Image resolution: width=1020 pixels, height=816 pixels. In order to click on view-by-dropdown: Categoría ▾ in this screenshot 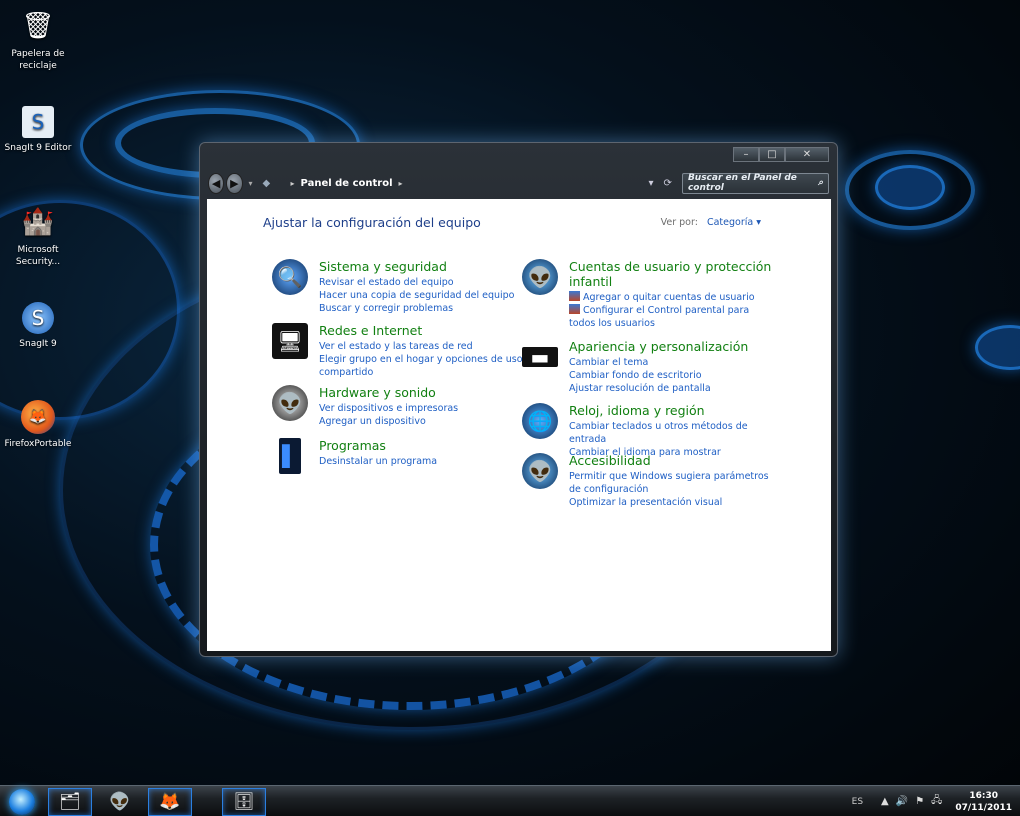, I will do `click(734, 222)`.